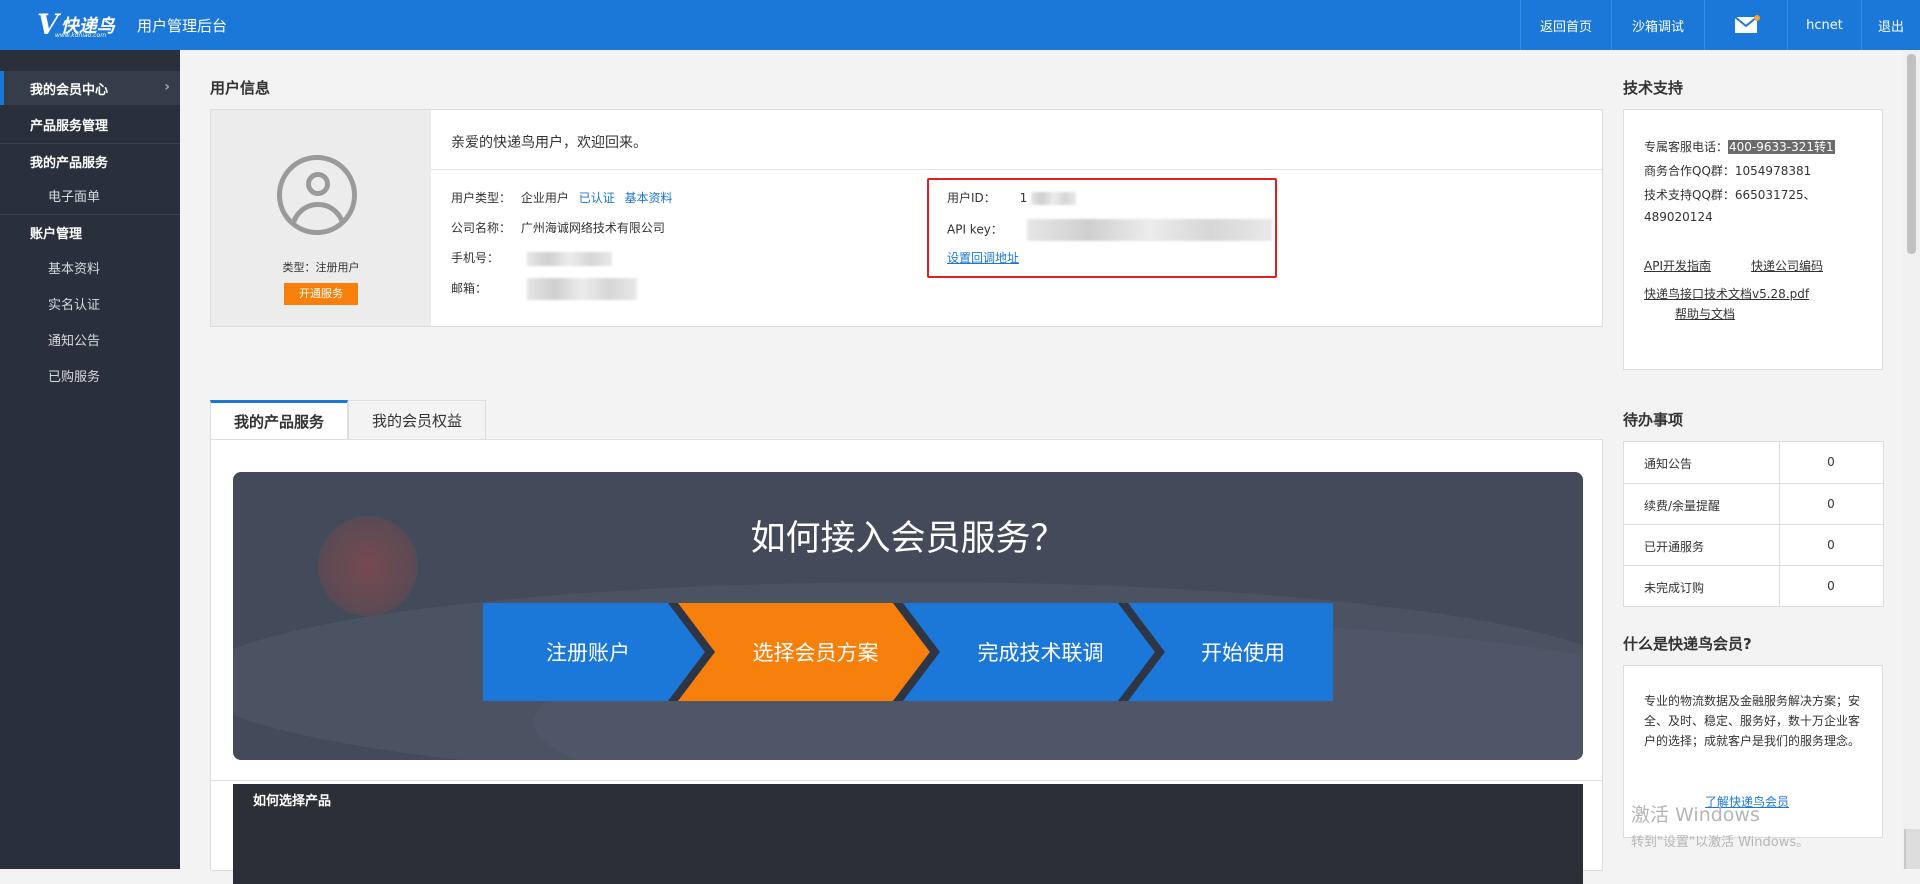 The image size is (1920, 884). I want to click on tab-my-products: 我的产品服务, so click(279, 419).